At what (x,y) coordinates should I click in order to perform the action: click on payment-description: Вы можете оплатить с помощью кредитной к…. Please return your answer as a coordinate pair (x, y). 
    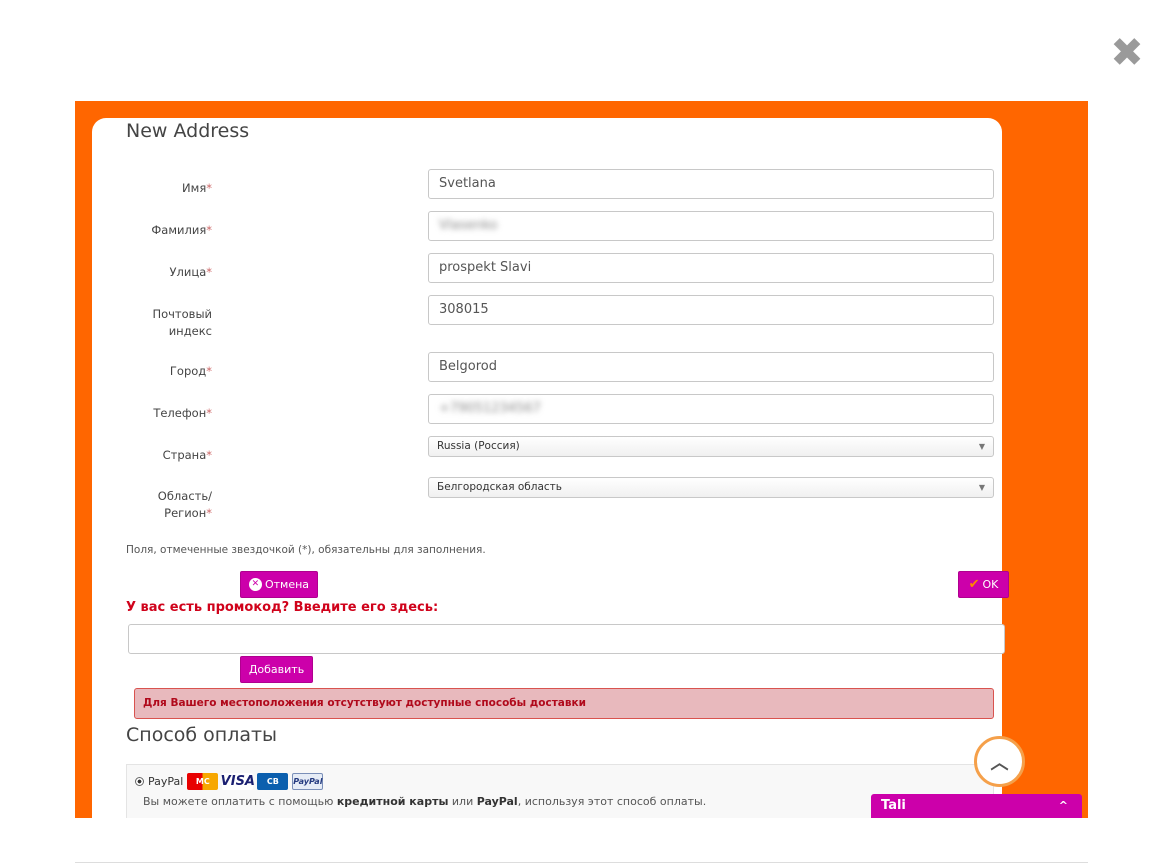
    Looking at the image, I should click on (425, 801).